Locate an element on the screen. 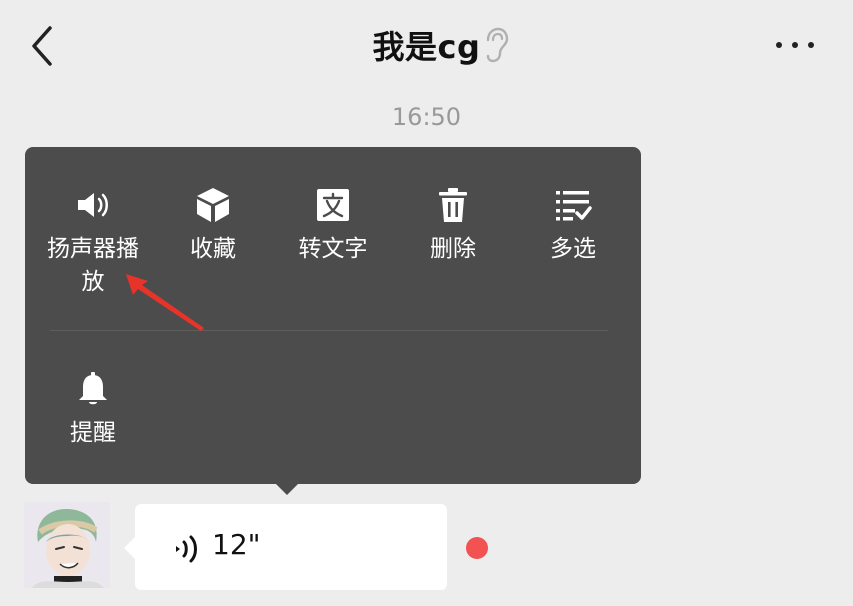 The width and height of the screenshot is (853, 606). avatar-image is located at coordinates (67, 545).